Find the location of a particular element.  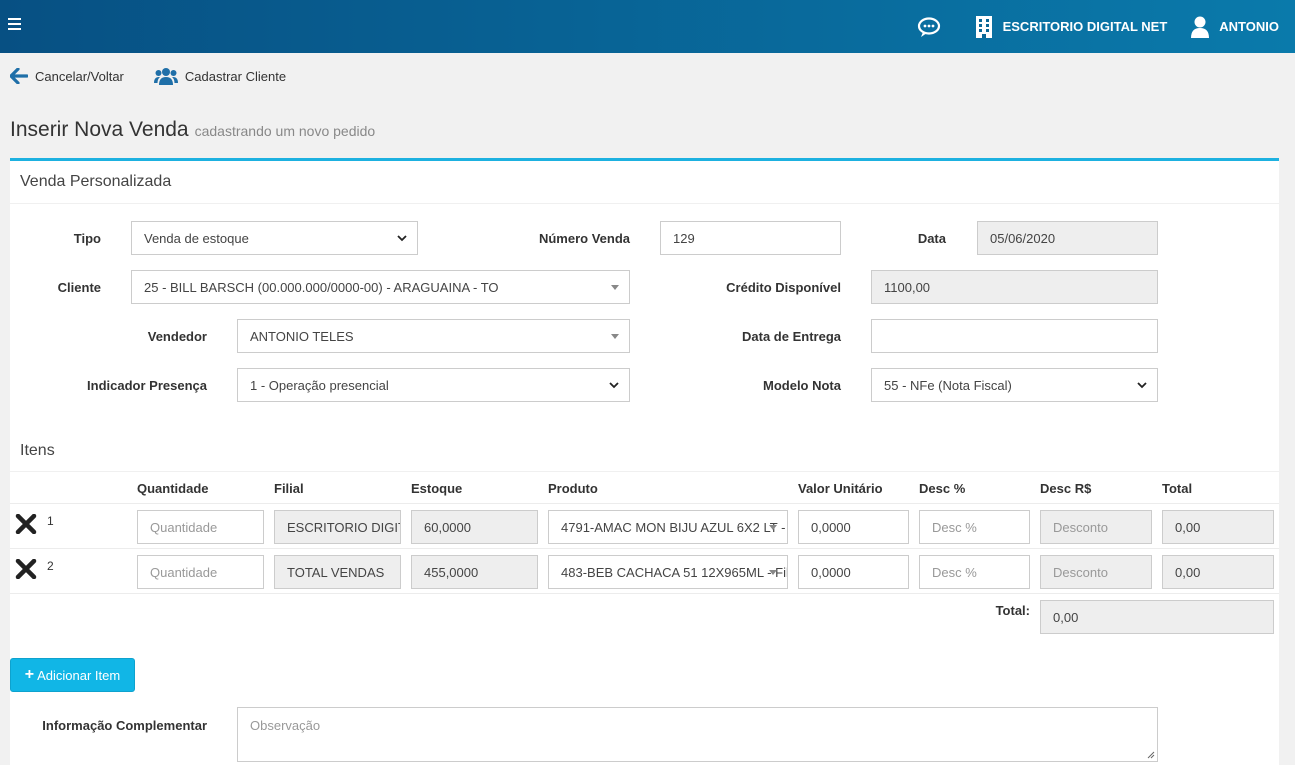

col-desc-pct: Desc % is located at coordinates (942, 488).